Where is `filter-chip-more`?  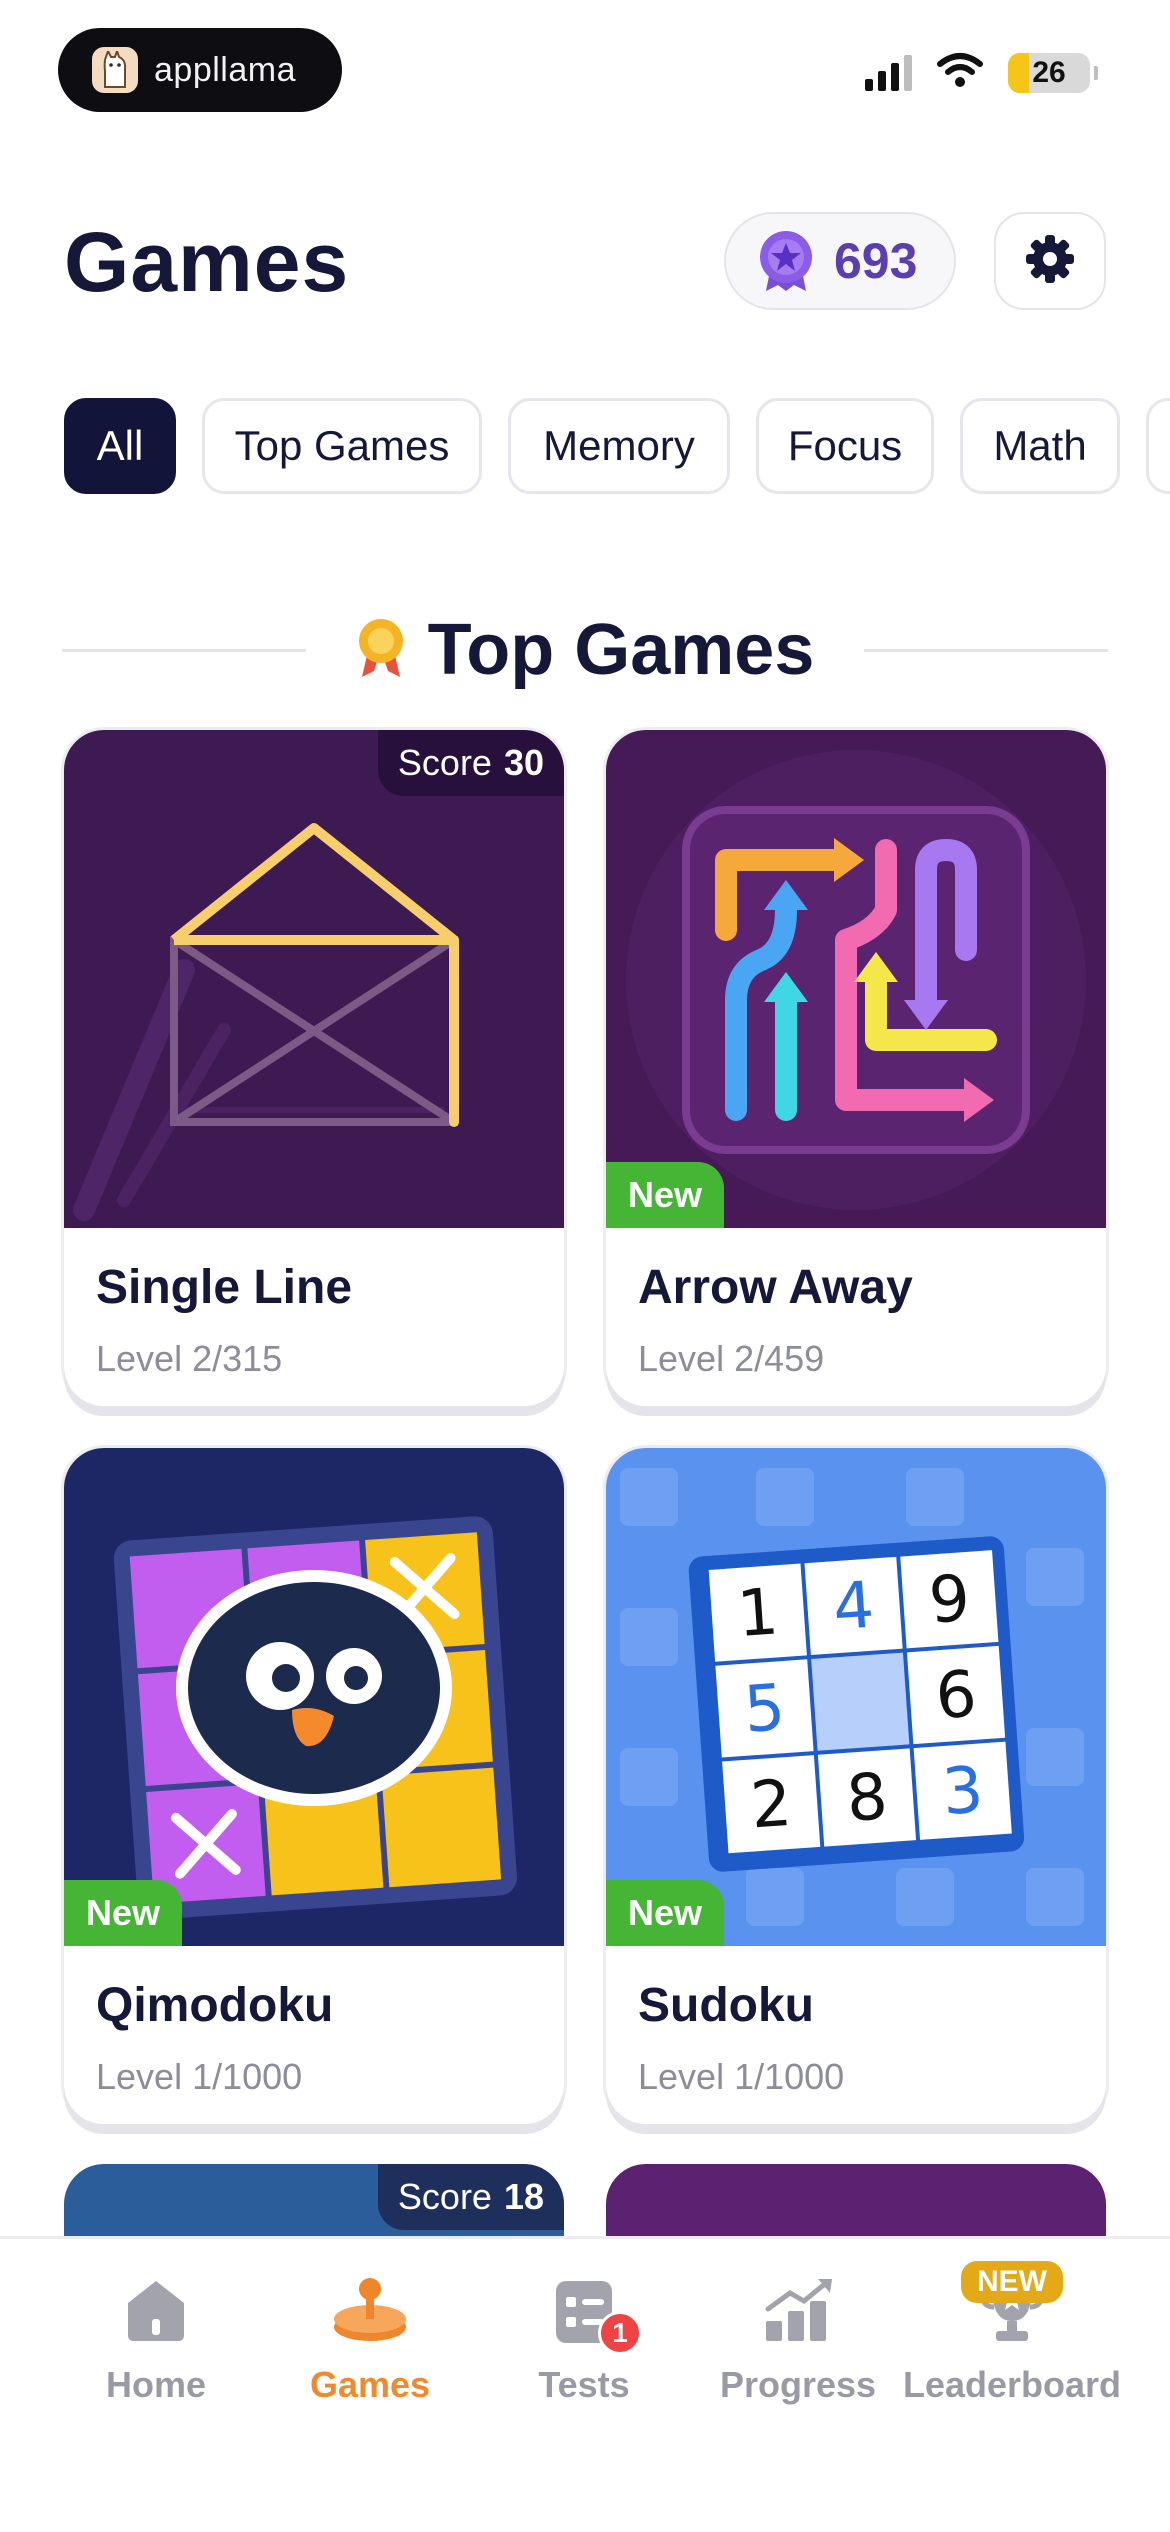
filter-chip-more is located at coordinates (1158, 446).